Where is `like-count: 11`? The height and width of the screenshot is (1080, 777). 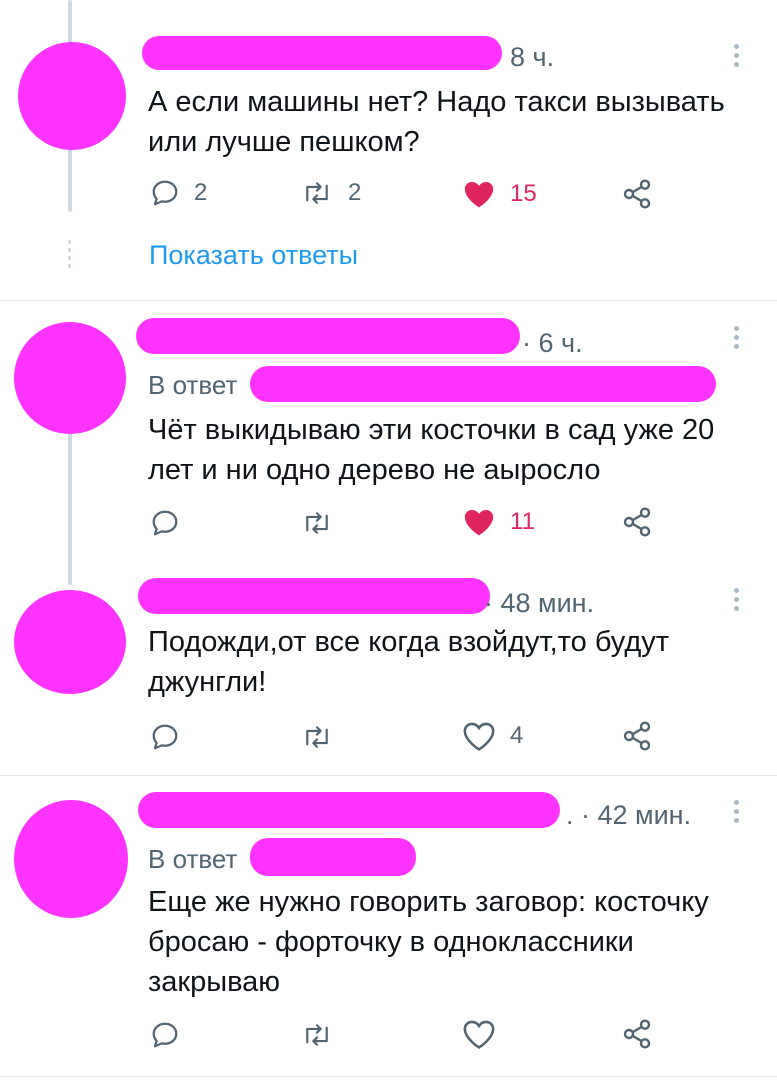 like-count: 11 is located at coordinates (522, 521).